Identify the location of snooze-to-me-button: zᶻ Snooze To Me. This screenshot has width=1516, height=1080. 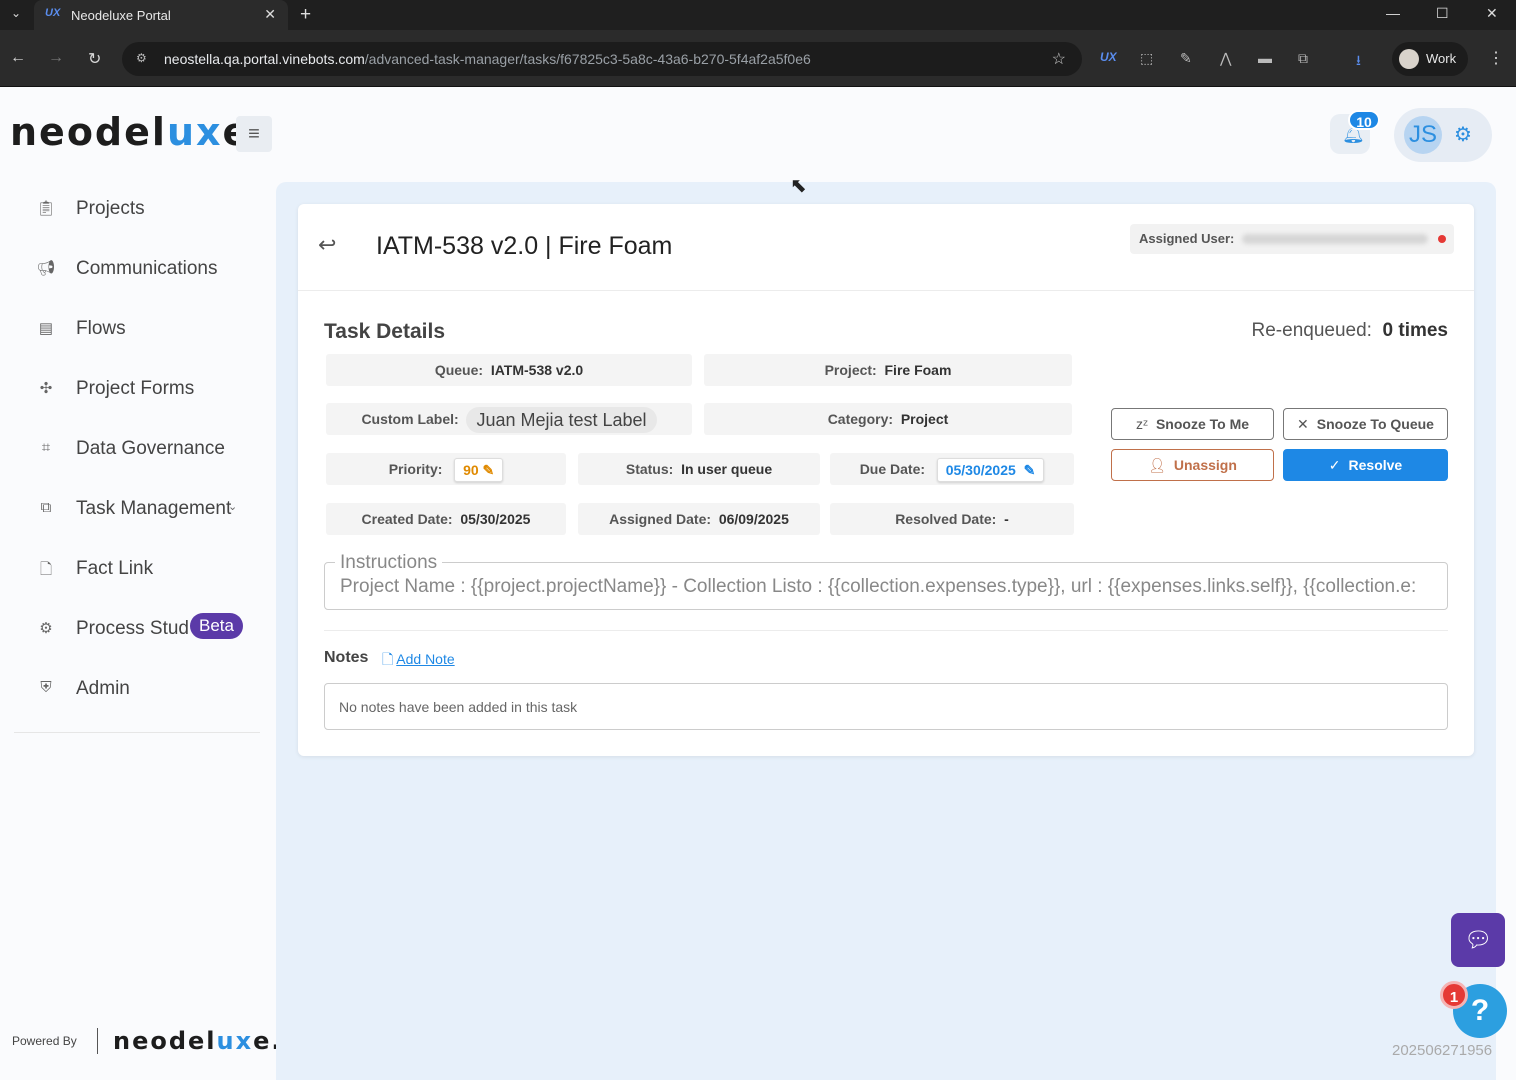
(1192, 424).